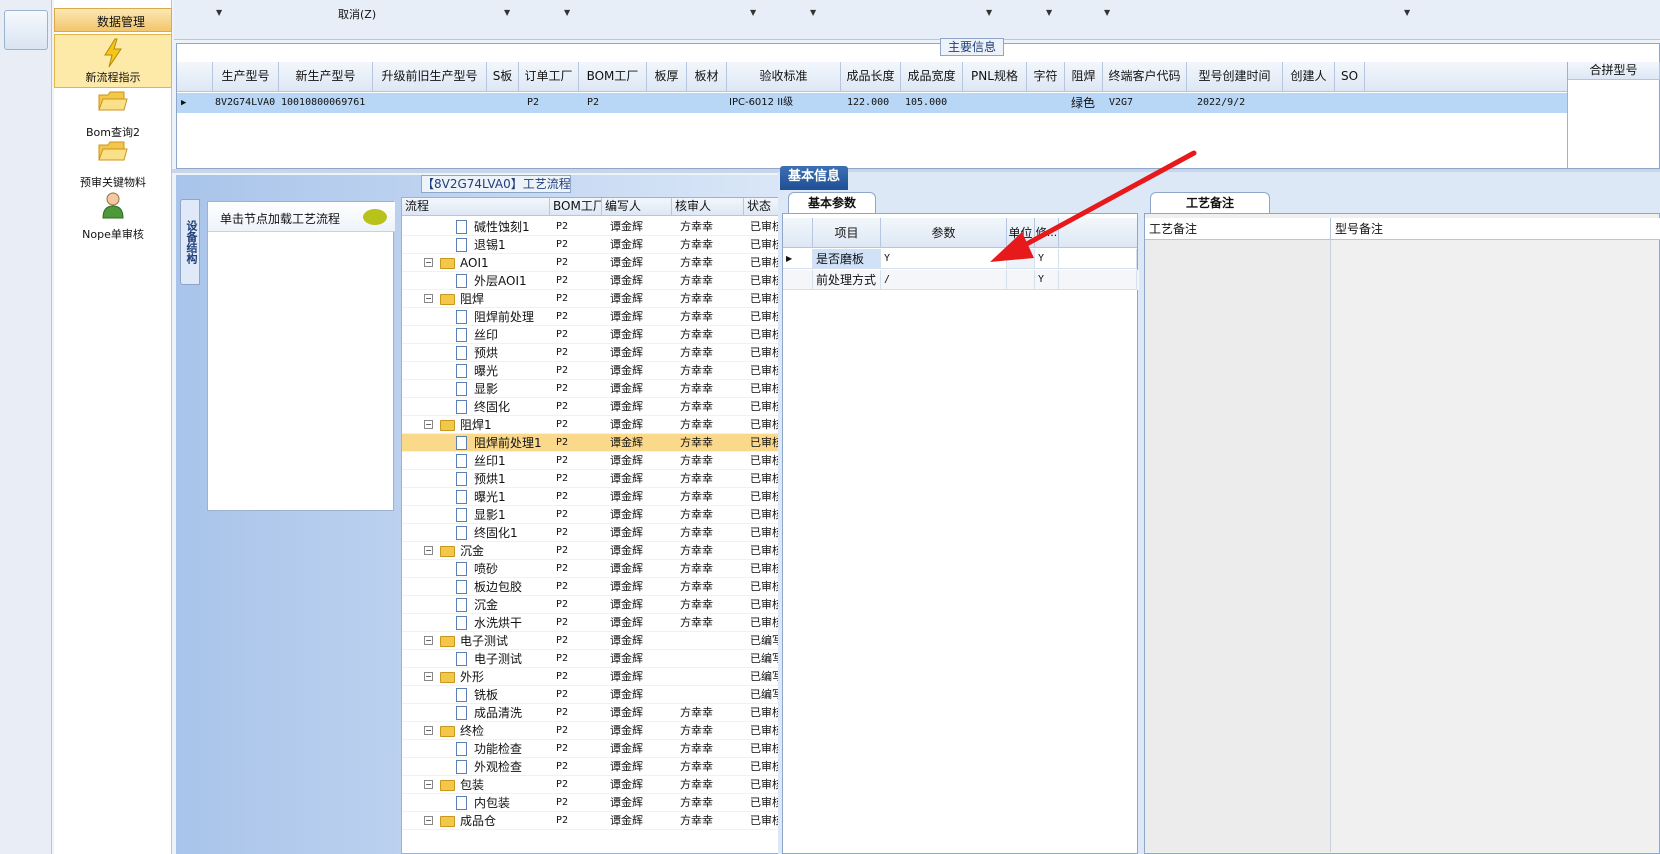 The image size is (1660, 854). I want to click on nav-section-header: 数据管理, so click(113, 20).